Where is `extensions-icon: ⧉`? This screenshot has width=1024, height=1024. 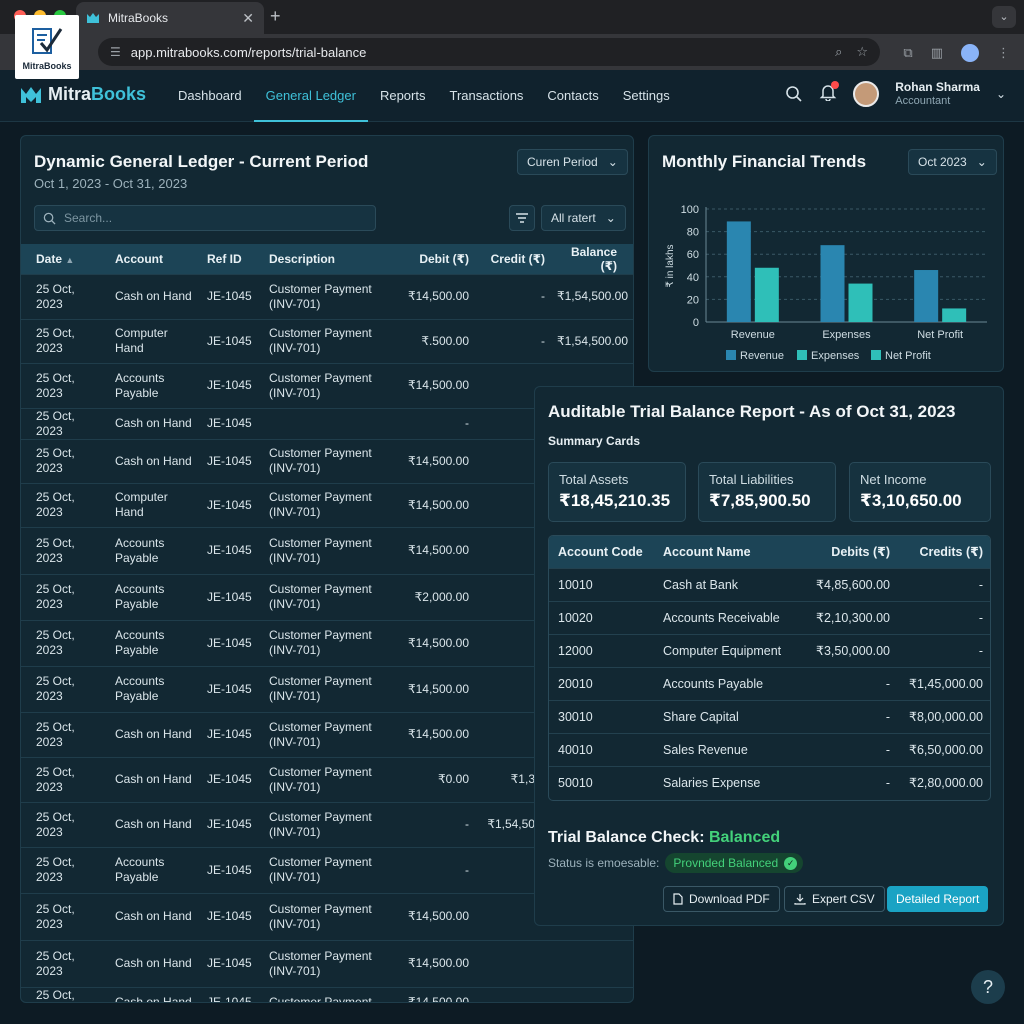 extensions-icon: ⧉ is located at coordinates (907, 53).